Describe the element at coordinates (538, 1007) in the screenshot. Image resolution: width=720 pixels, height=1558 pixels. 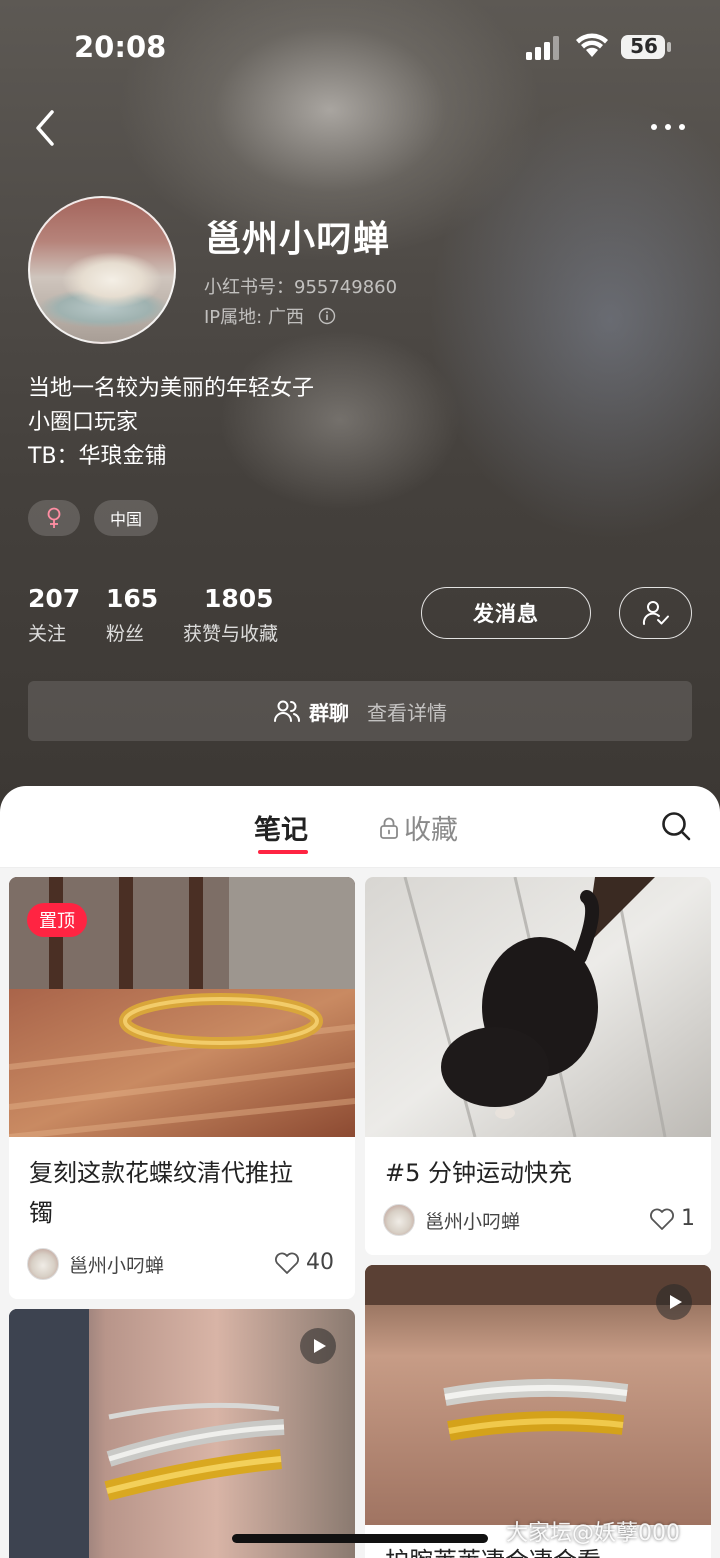
I see `note-cover-image` at that location.